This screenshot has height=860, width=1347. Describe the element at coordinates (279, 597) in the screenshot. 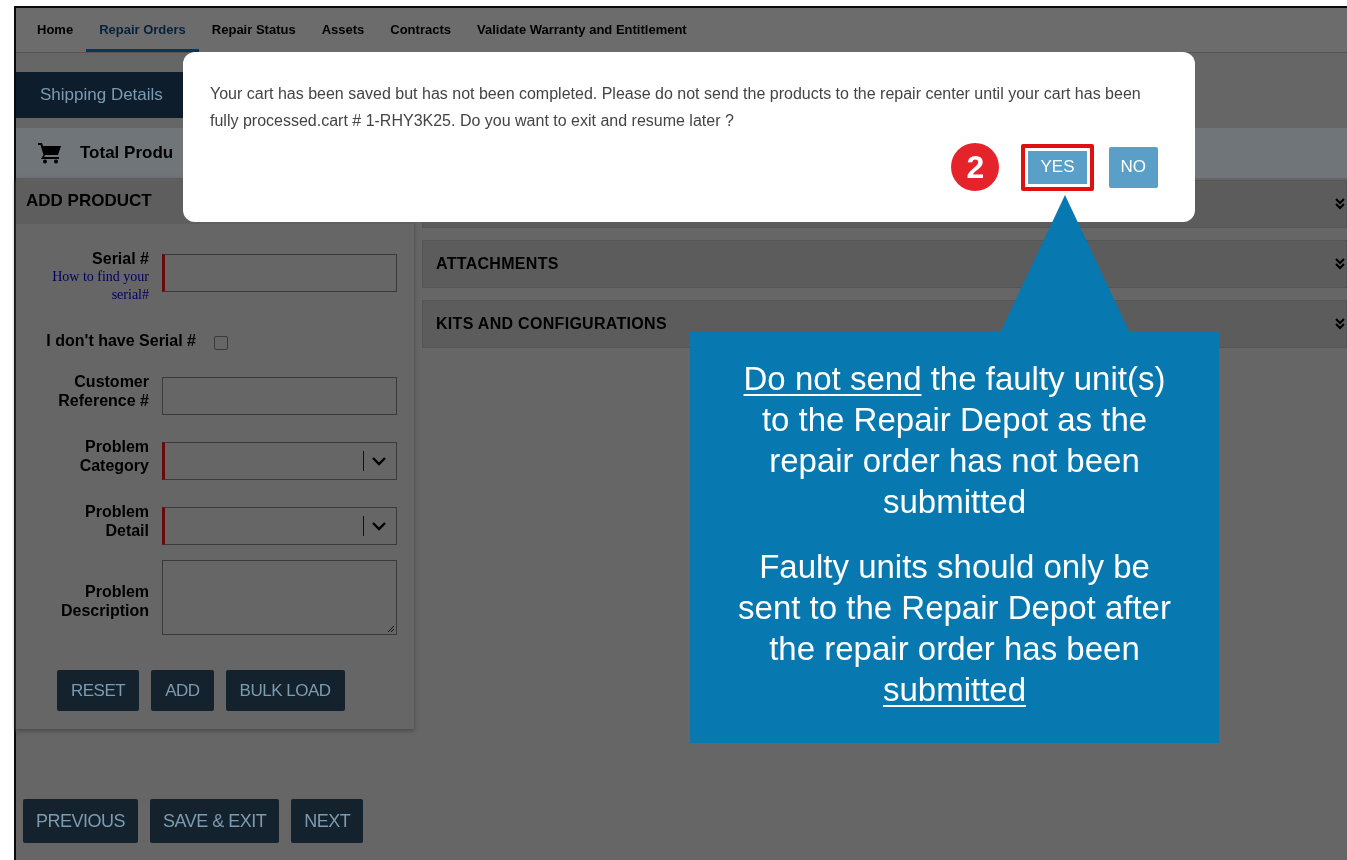

I see `text-area` at that location.